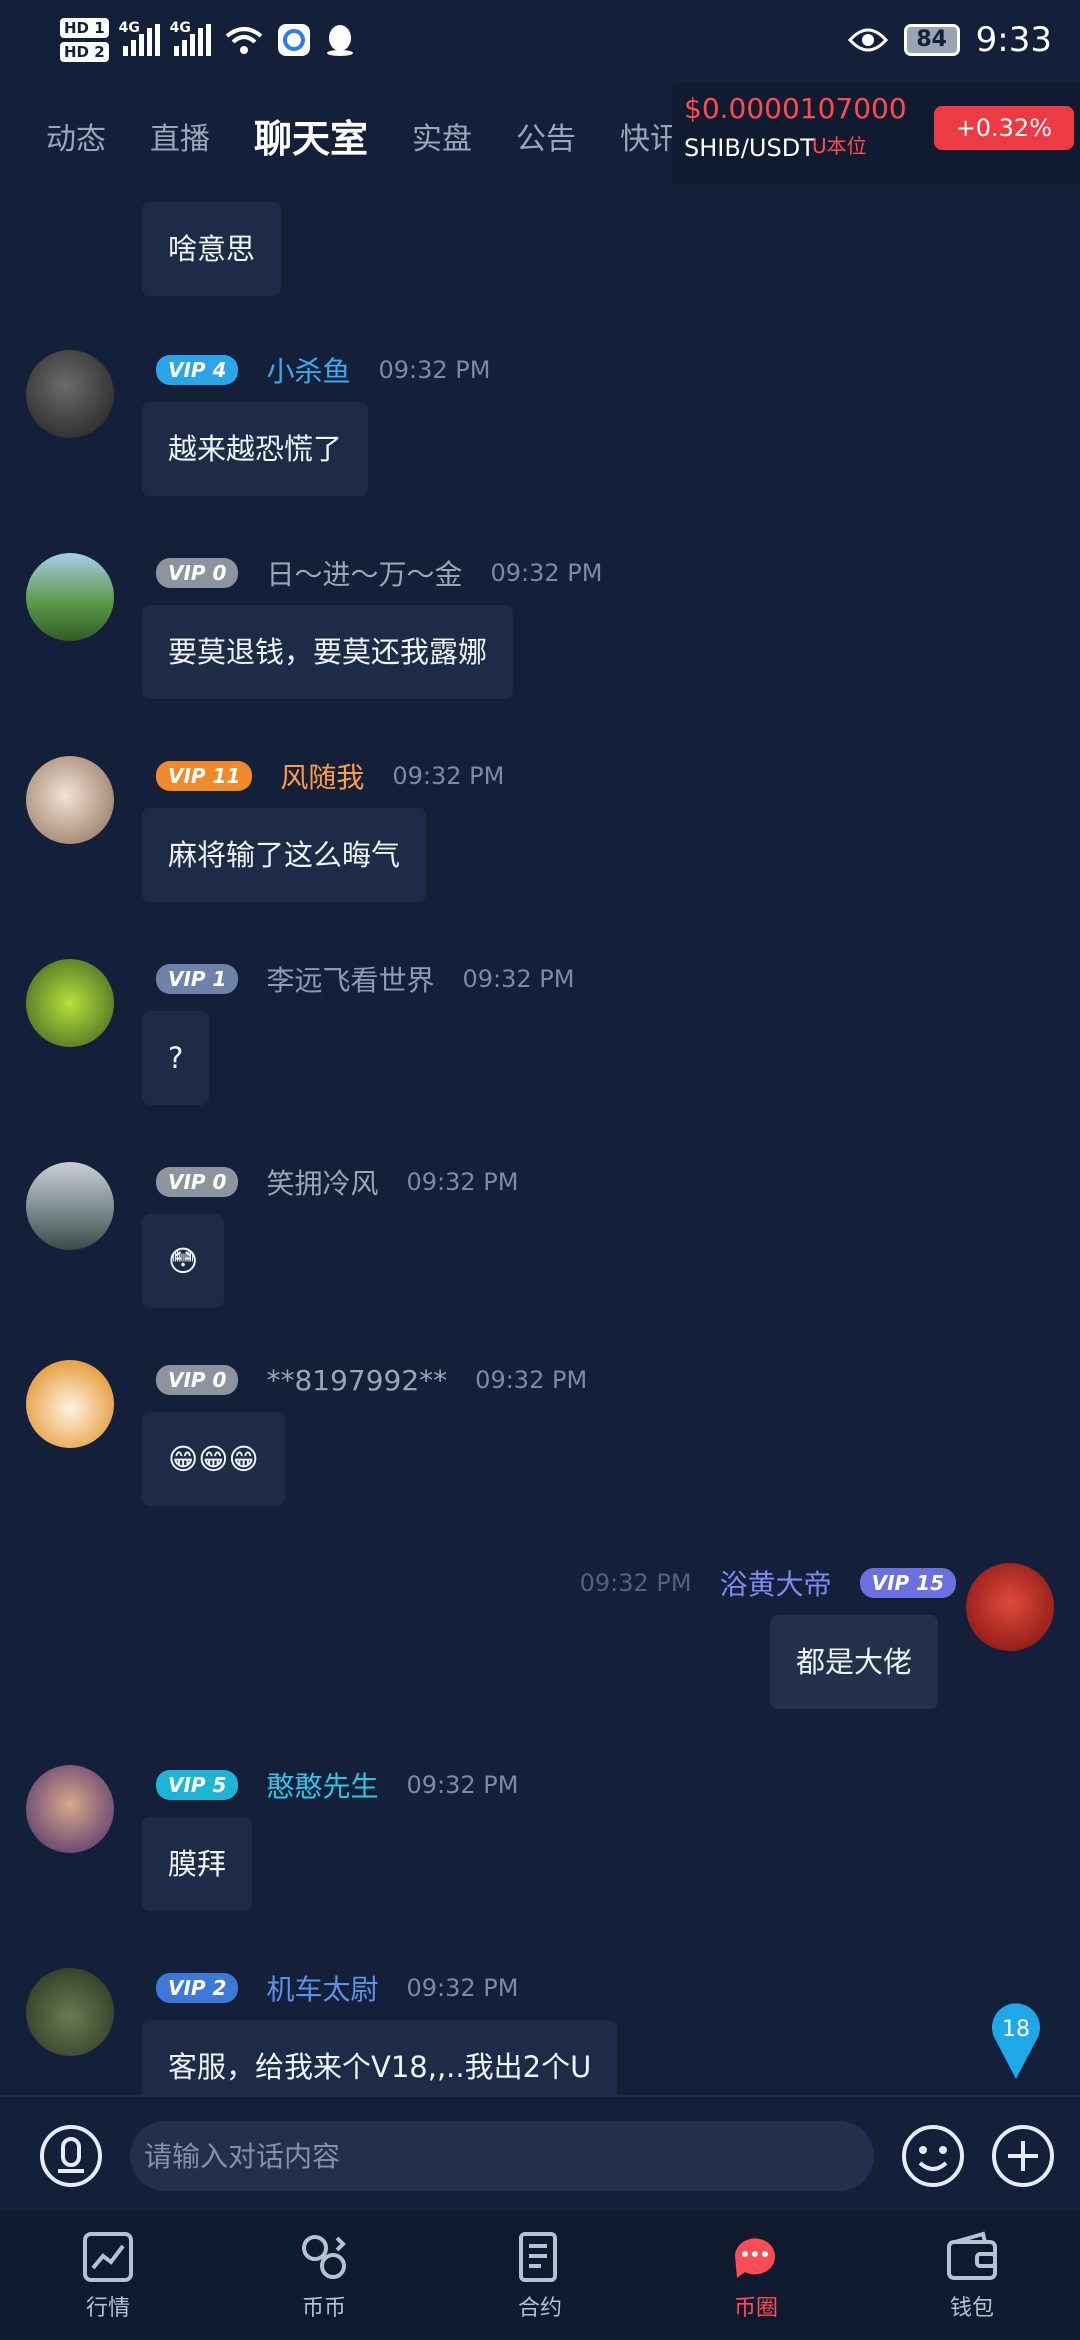 Image resolution: width=1080 pixels, height=2340 pixels. Describe the element at coordinates (795, 108) in the screenshot. I see `ticker-price: $0.0000107000` at that location.